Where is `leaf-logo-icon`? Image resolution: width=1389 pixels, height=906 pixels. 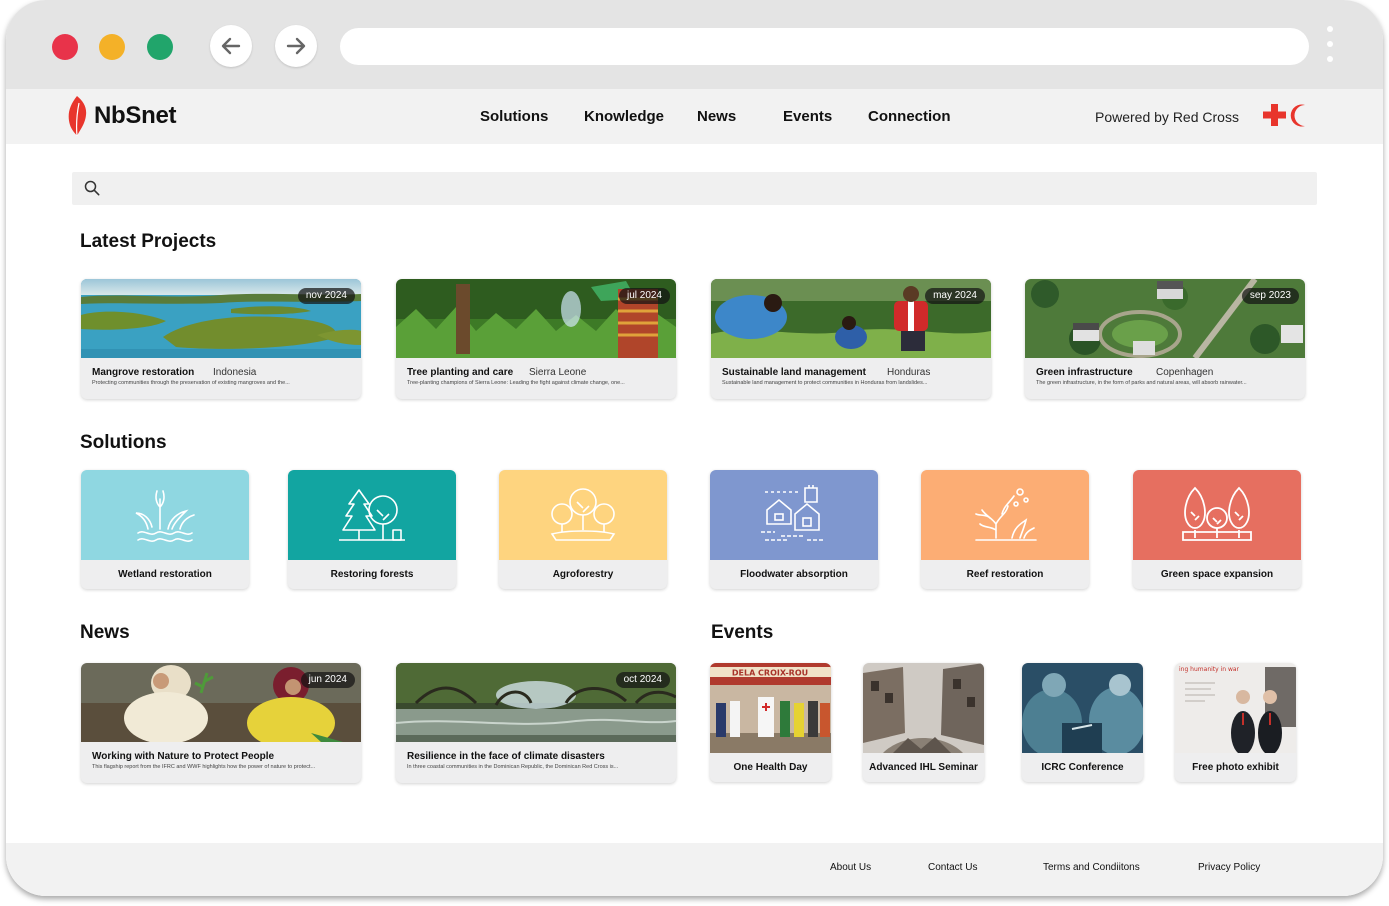 leaf-logo-icon is located at coordinates (77, 116).